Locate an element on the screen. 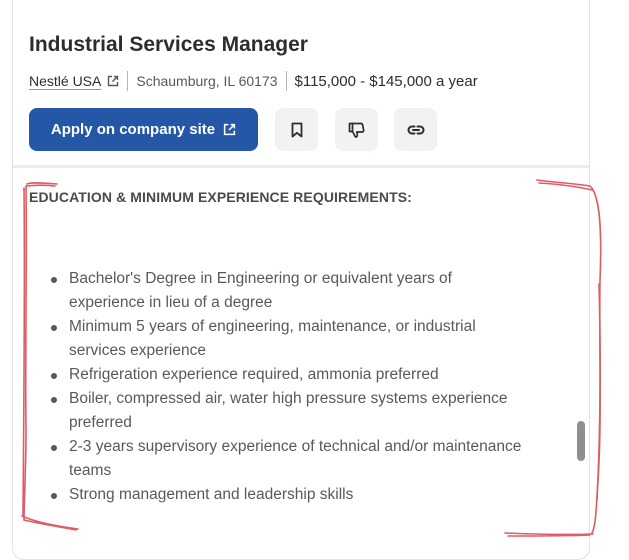 Image resolution: width=629 pixels, height=560 pixels. copy-link-button is located at coordinates (415, 129).